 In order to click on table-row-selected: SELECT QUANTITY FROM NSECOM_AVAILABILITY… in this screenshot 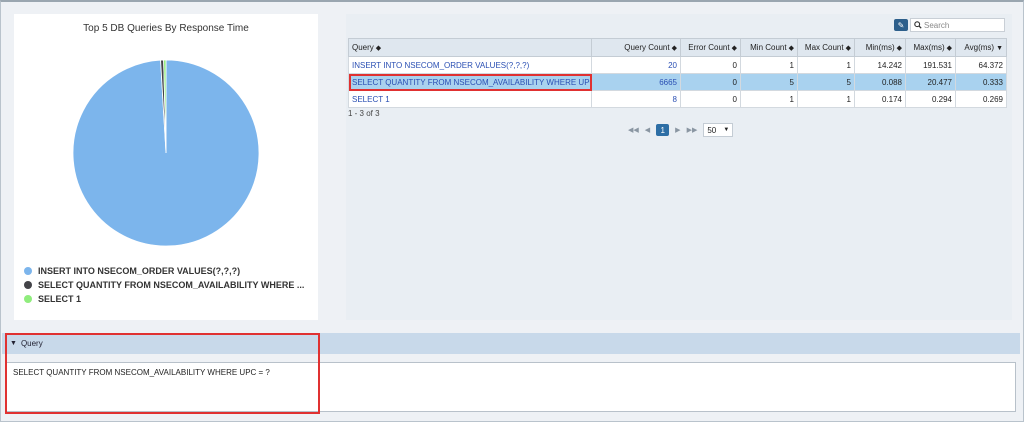, I will do `click(677, 82)`.